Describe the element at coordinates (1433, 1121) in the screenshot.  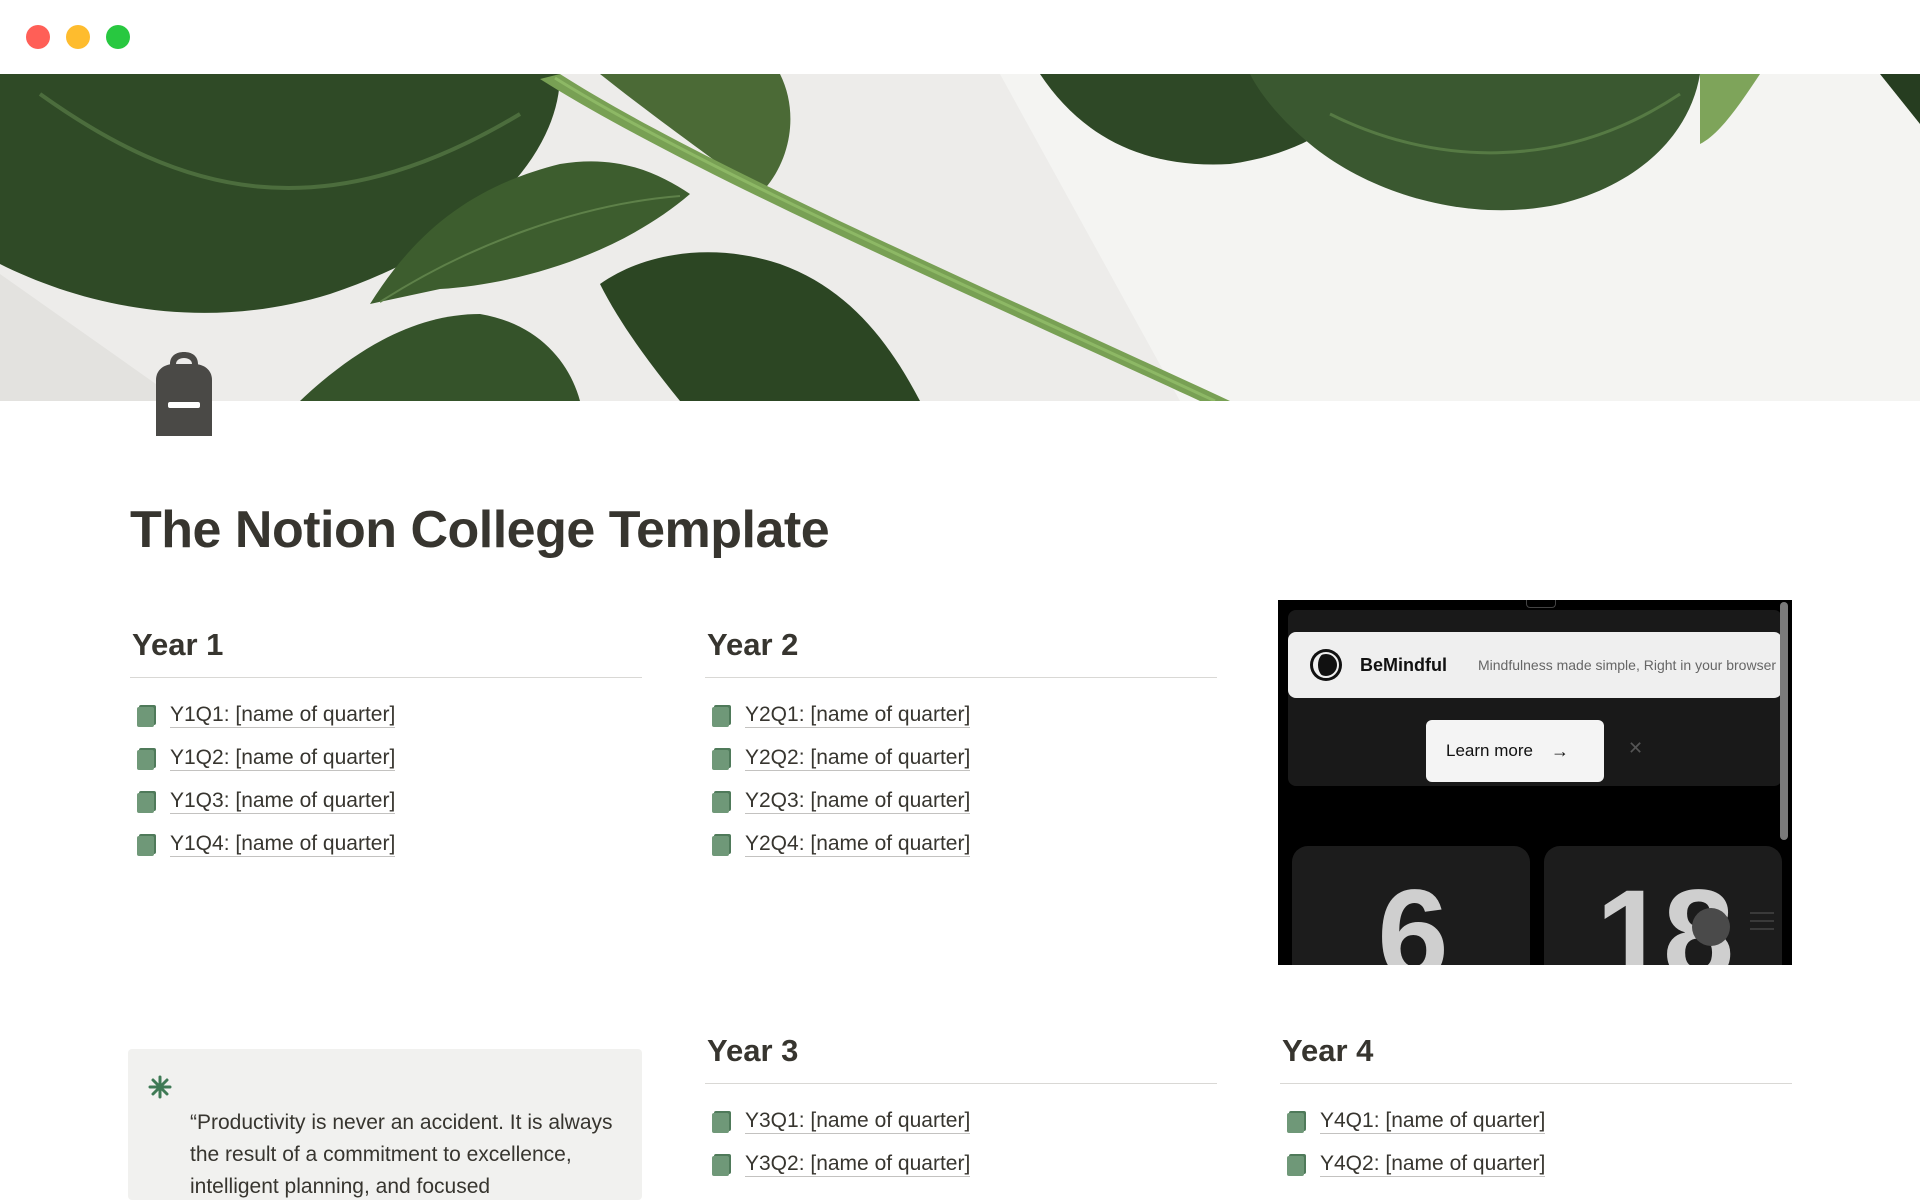
I see `quarter-page-link: Y4Q1: [name of quarter]` at that location.